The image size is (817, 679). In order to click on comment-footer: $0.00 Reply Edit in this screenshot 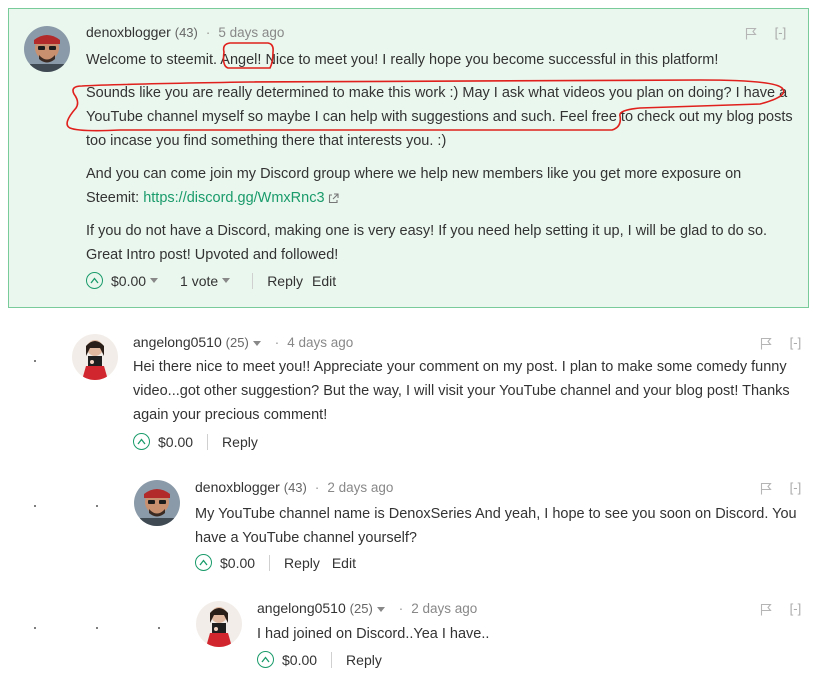, I will do `click(275, 562)`.